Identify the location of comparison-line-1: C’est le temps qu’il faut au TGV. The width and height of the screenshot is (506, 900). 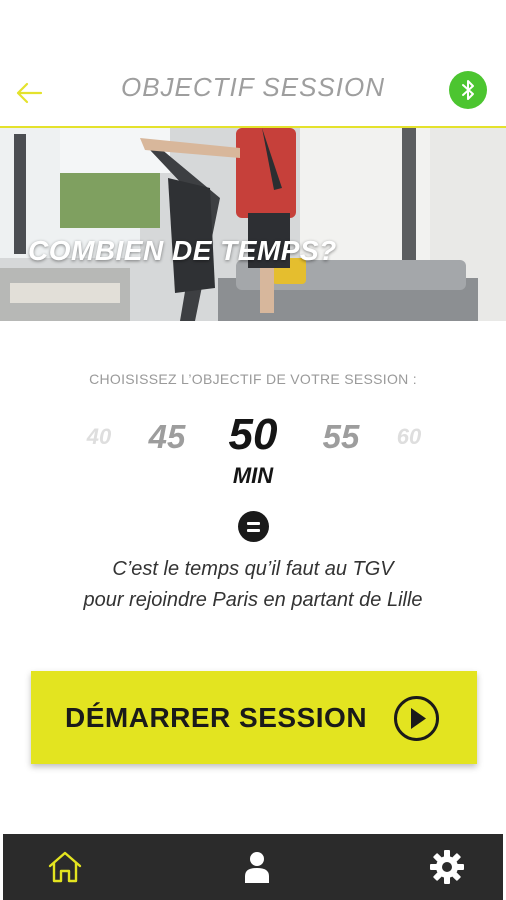
(253, 569).